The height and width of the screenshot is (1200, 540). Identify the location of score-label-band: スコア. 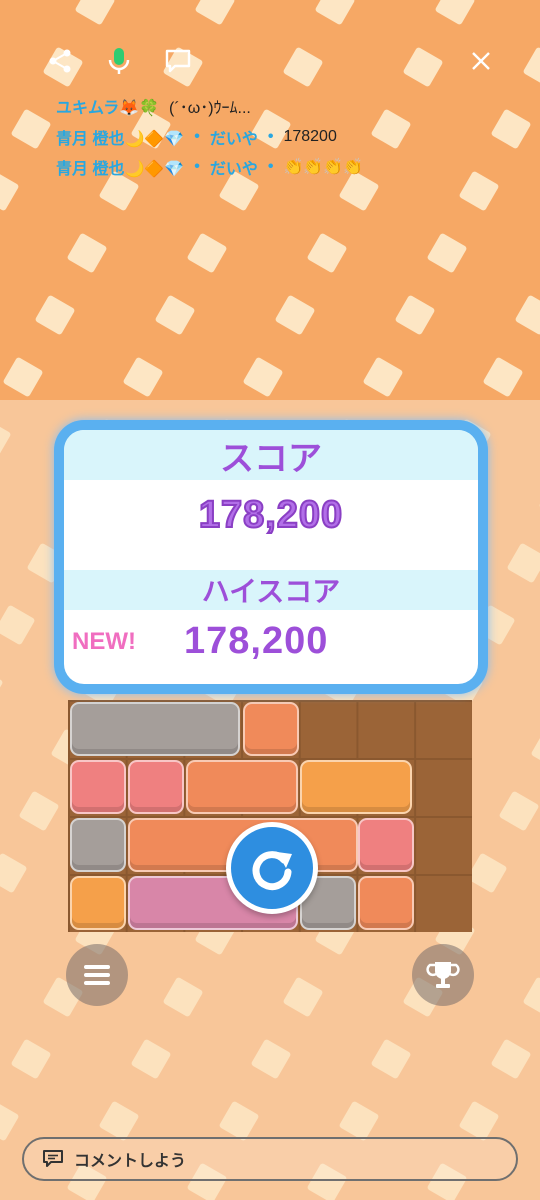
(271, 455).